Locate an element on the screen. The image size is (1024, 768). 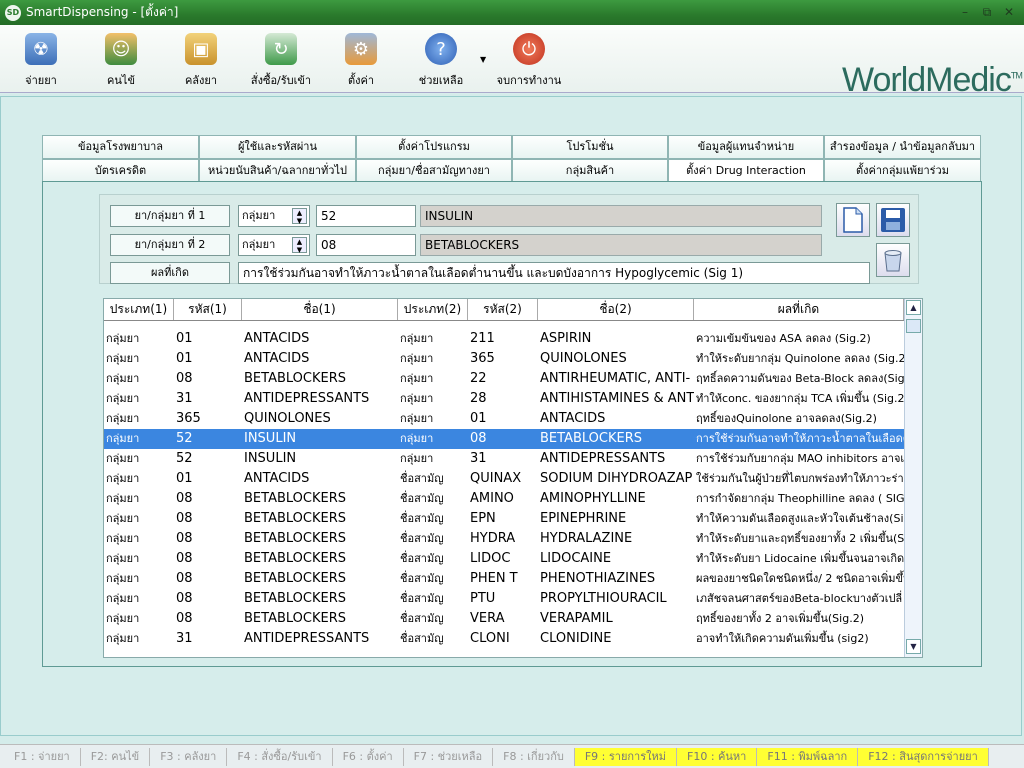
column-header: ผลที่เกิด is located at coordinates (799, 309).